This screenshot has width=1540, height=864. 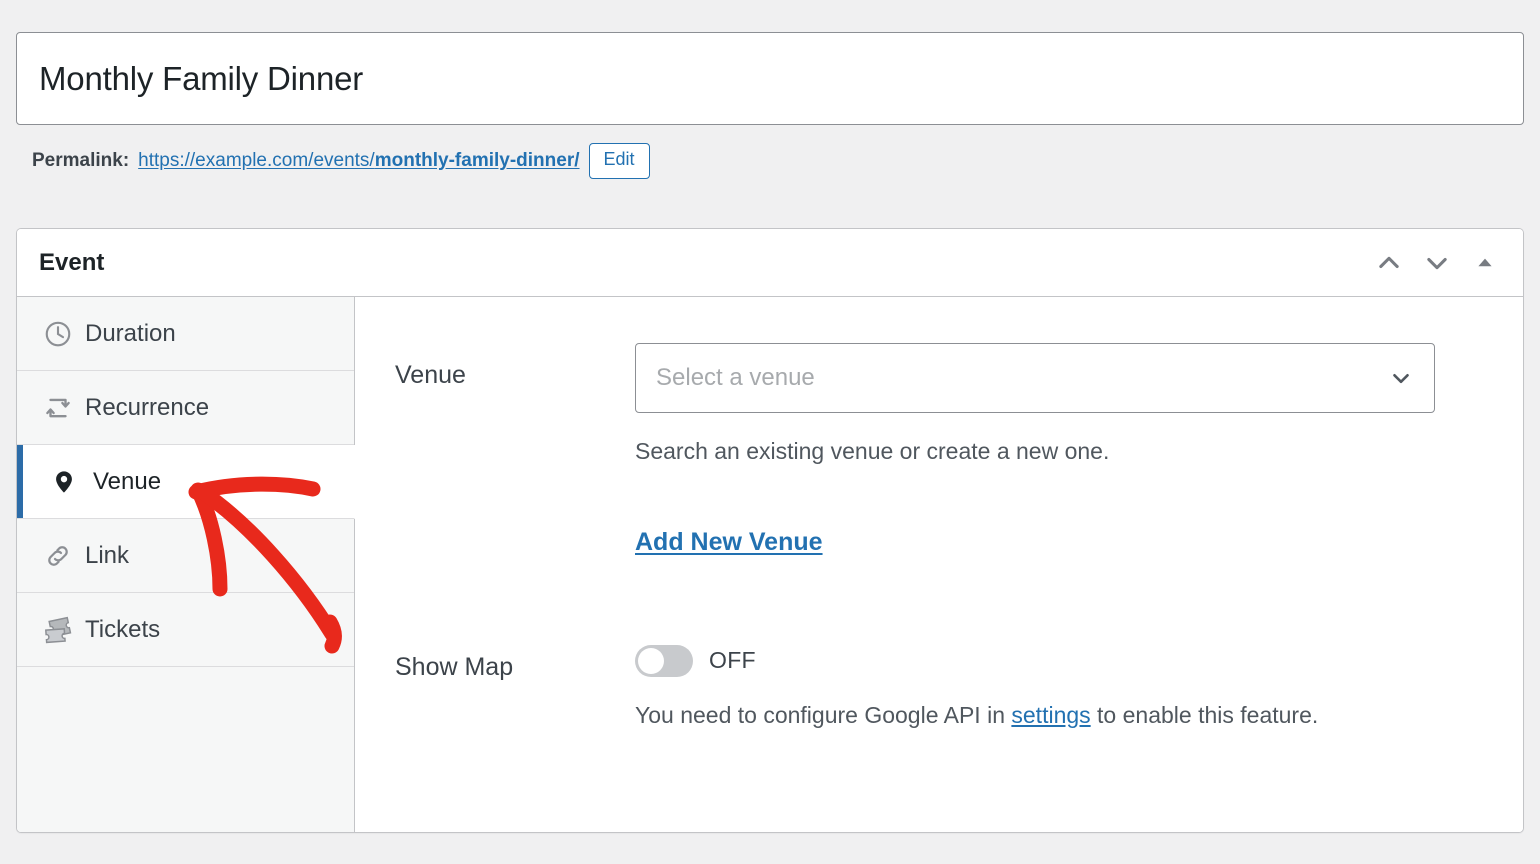 What do you see at coordinates (1035, 378) in the screenshot?
I see `venue-select: Select a venue` at bounding box center [1035, 378].